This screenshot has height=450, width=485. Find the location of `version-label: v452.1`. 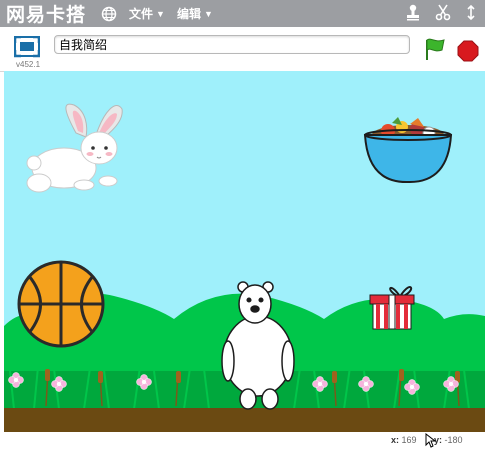

version-label: v452.1 is located at coordinates (28, 64).